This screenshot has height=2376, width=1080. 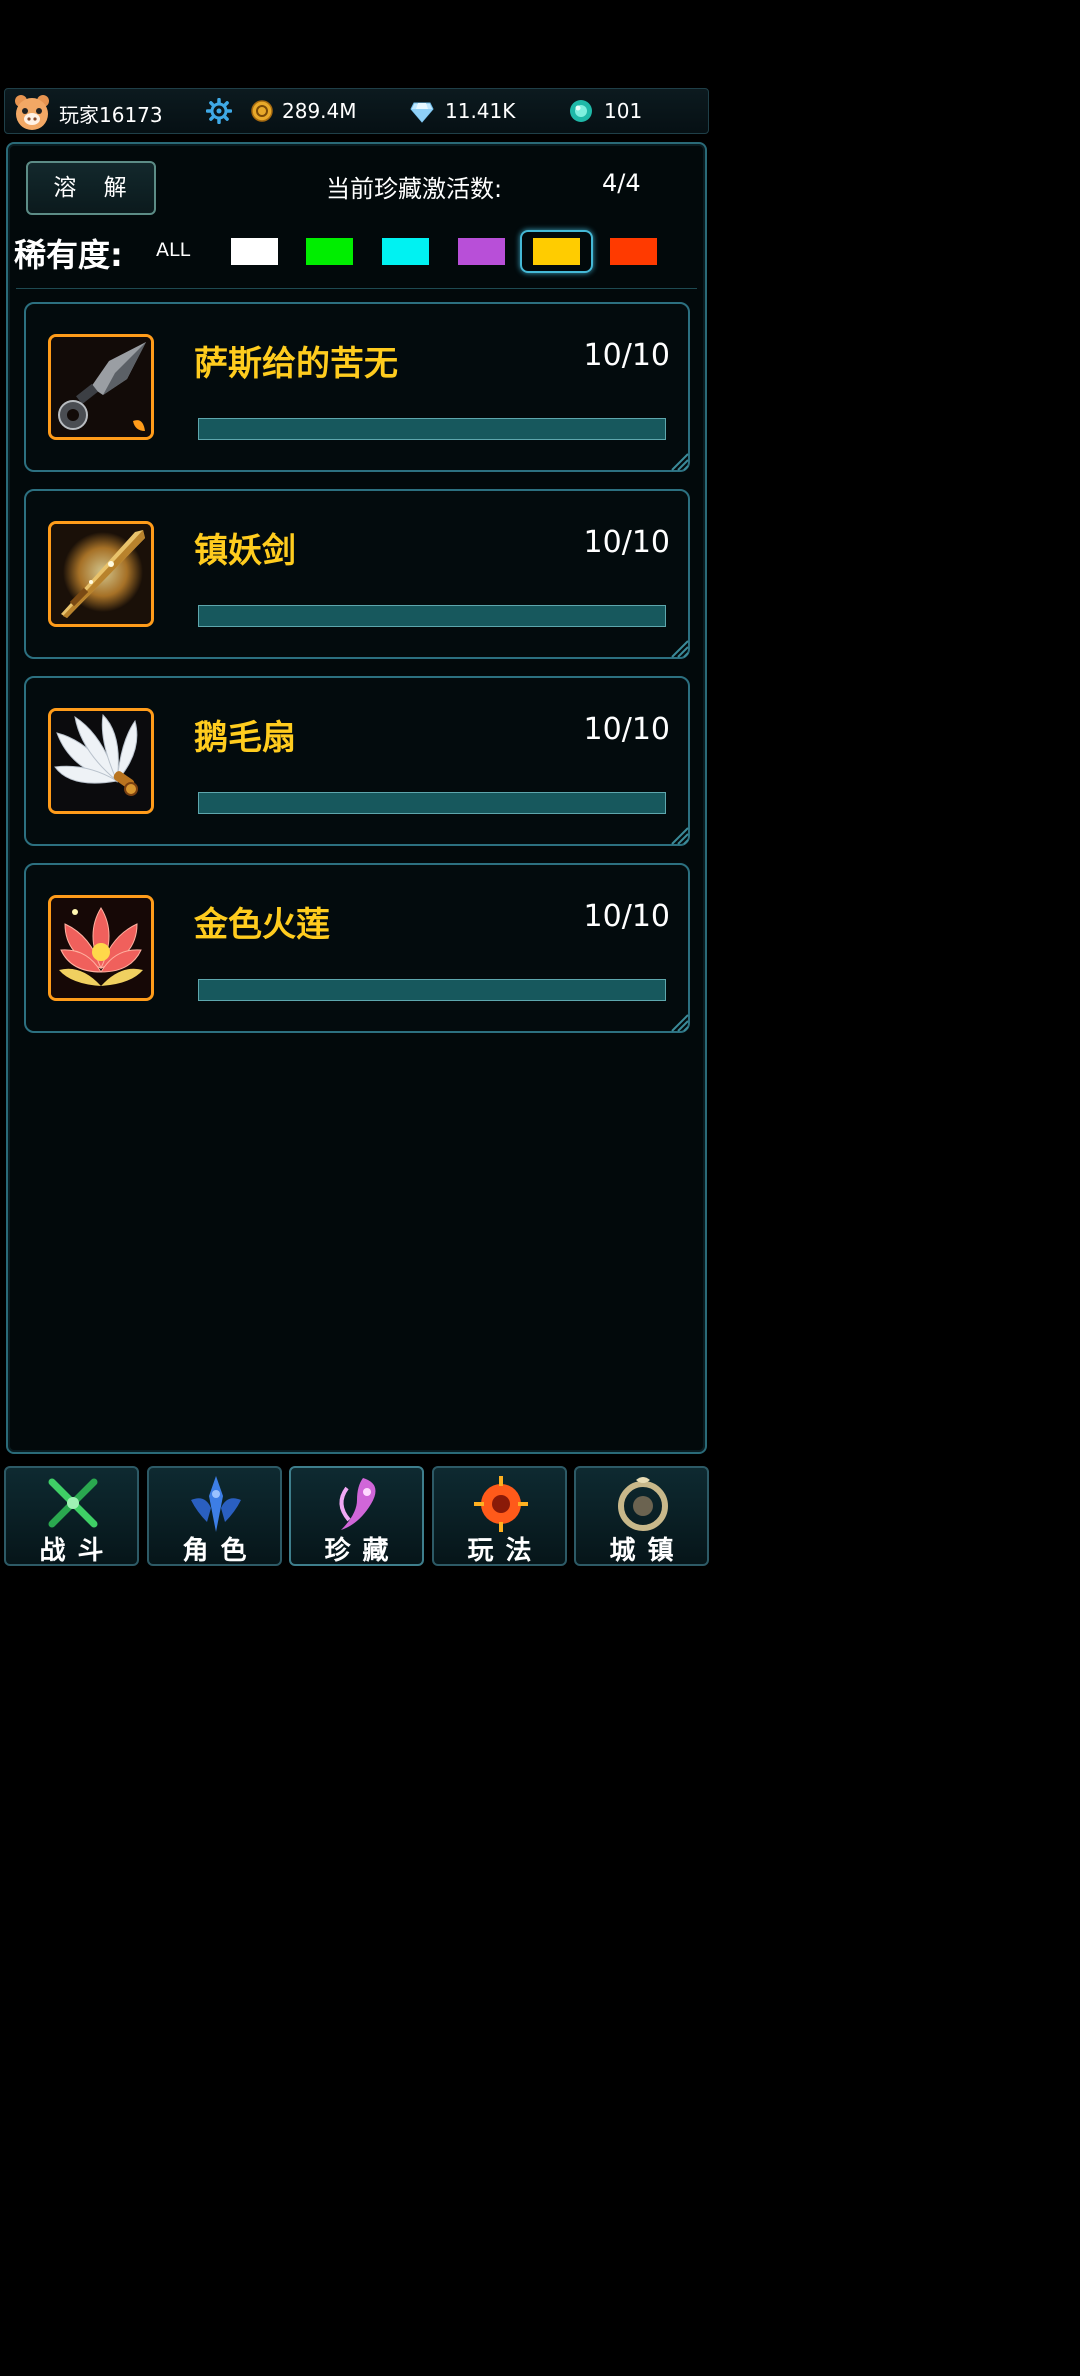 What do you see at coordinates (216, 1504) in the screenshot?
I see `warrior-icon` at bounding box center [216, 1504].